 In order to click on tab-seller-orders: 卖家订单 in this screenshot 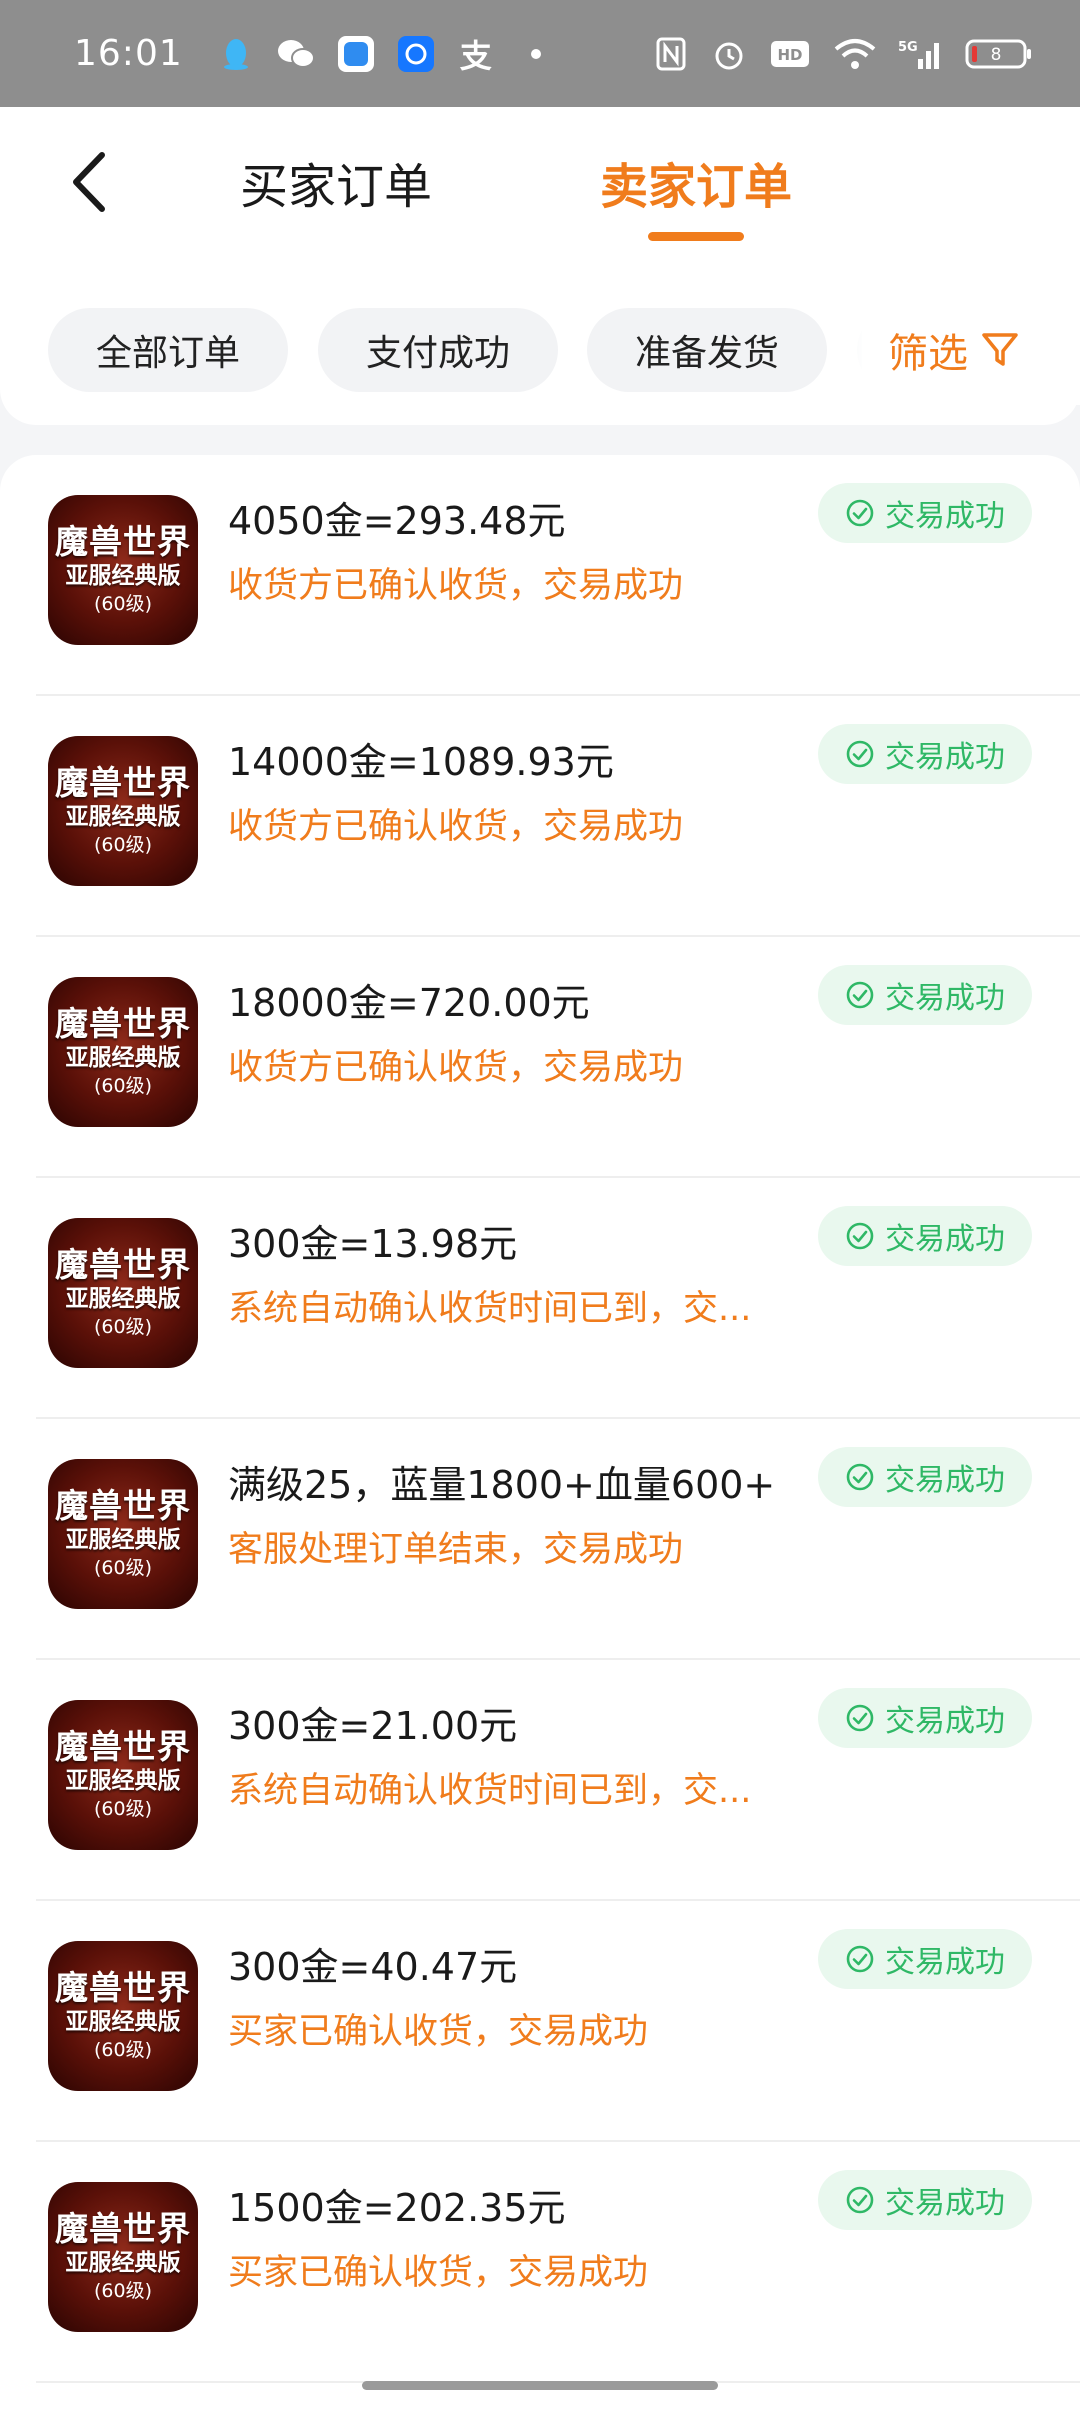, I will do `click(696, 187)`.